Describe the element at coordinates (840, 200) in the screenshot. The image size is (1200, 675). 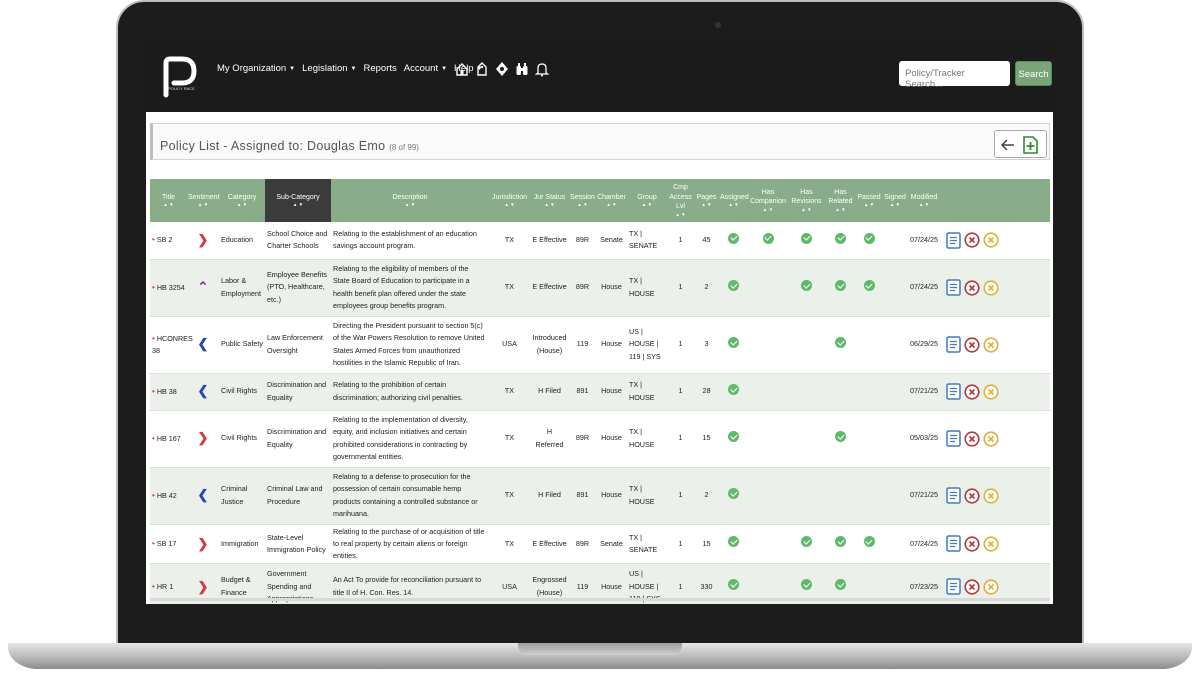
I see `column-header: Has Related ▲ ▼` at that location.